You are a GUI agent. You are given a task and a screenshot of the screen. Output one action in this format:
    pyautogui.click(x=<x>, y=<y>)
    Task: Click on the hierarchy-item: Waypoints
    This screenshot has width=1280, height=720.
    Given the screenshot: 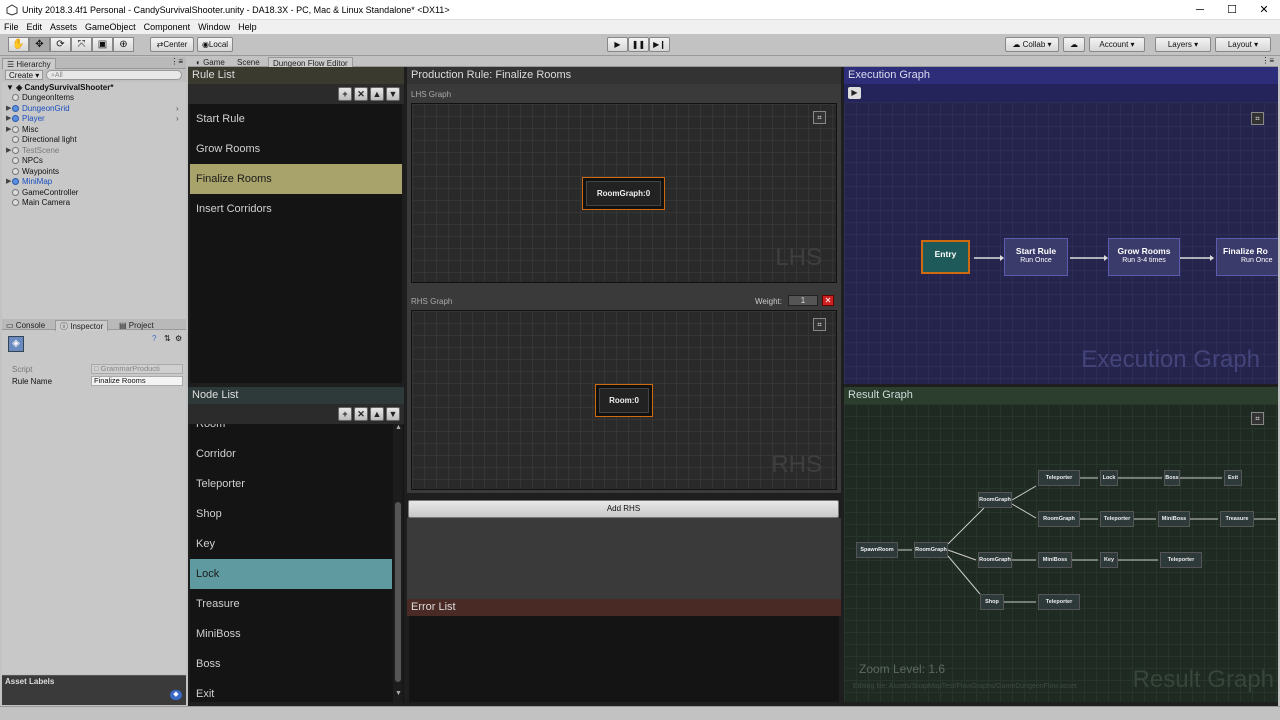 What is the action you would take?
    pyautogui.click(x=35, y=172)
    